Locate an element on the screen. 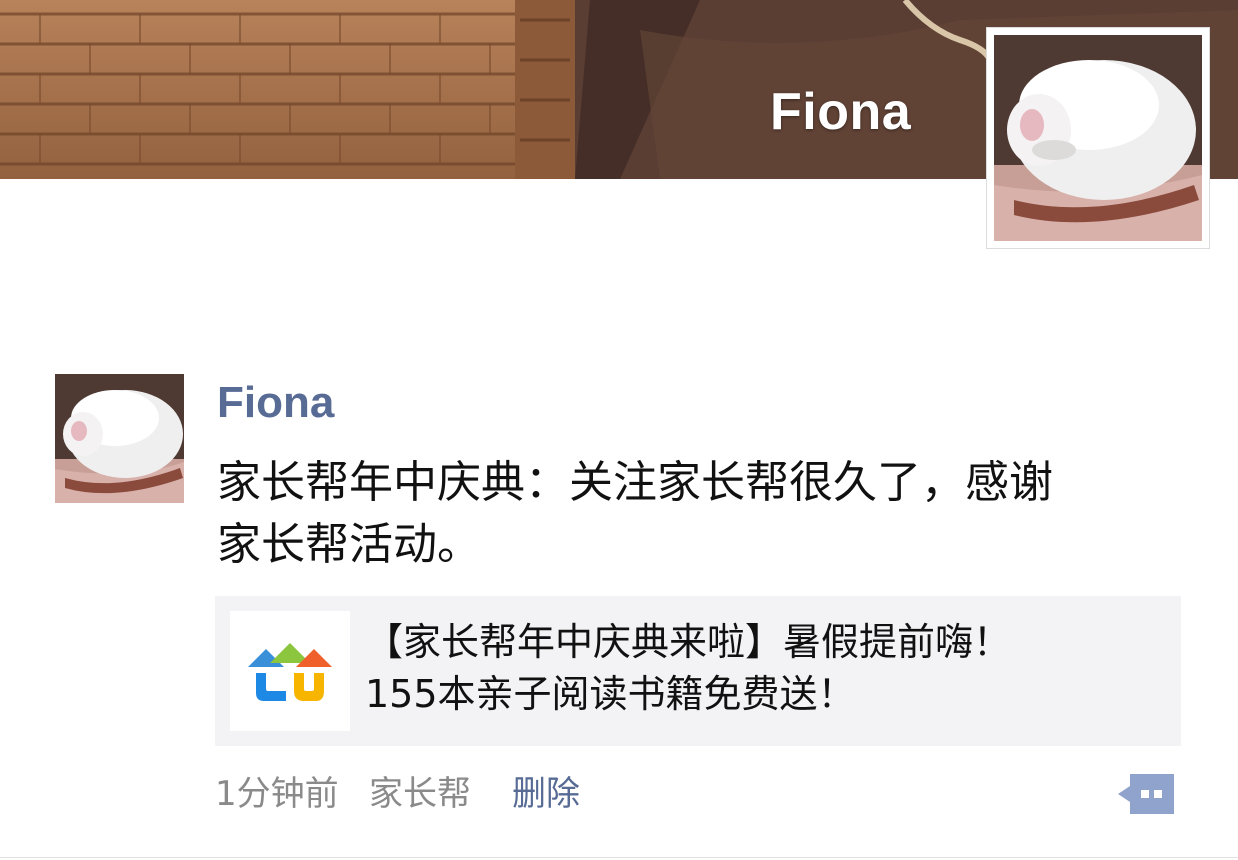 The height and width of the screenshot is (860, 1238). cat-photo-small is located at coordinates (119, 438).